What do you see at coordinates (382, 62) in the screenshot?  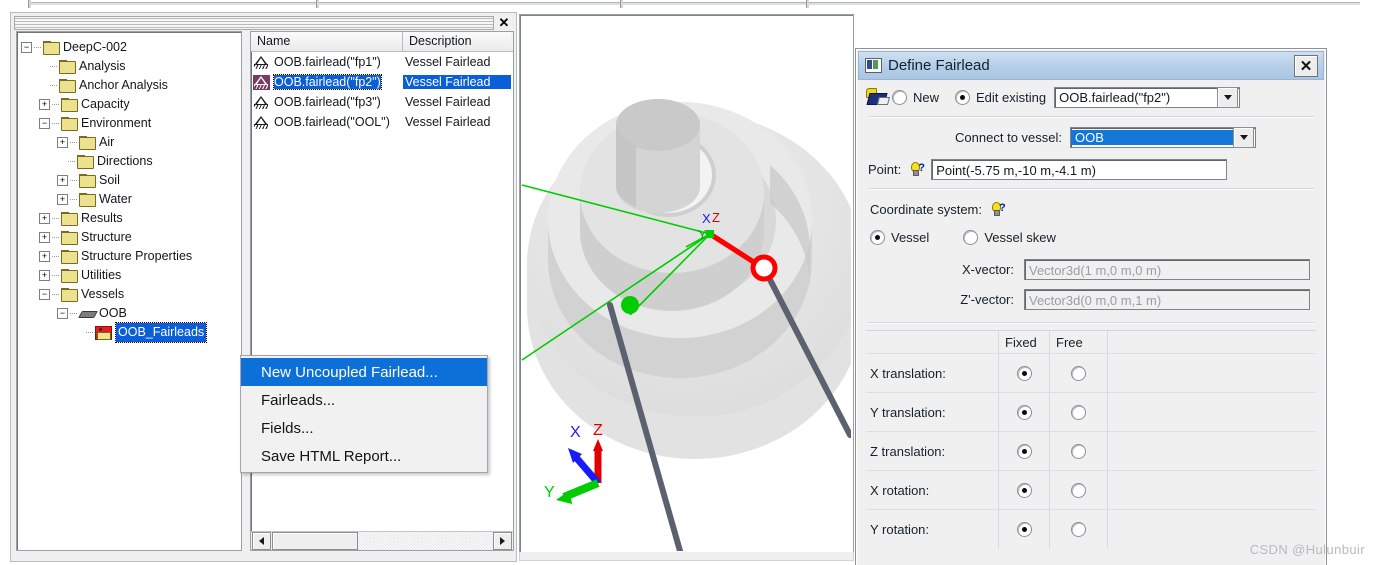 I see `table-row: OOB.fairlead("fp1") Vessel Fairlead` at bounding box center [382, 62].